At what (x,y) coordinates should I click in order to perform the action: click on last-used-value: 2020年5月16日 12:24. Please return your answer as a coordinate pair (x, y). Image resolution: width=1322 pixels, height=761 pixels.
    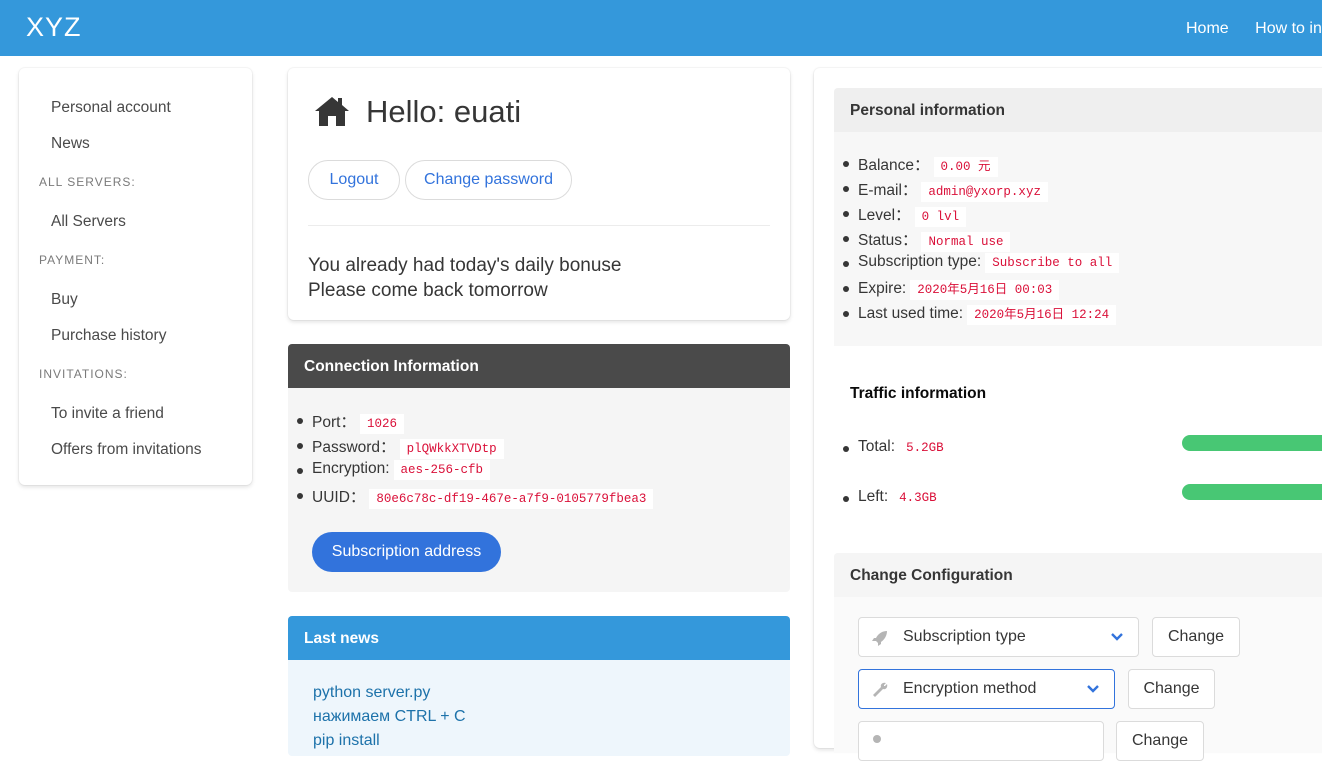
    Looking at the image, I should click on (1042, 315).